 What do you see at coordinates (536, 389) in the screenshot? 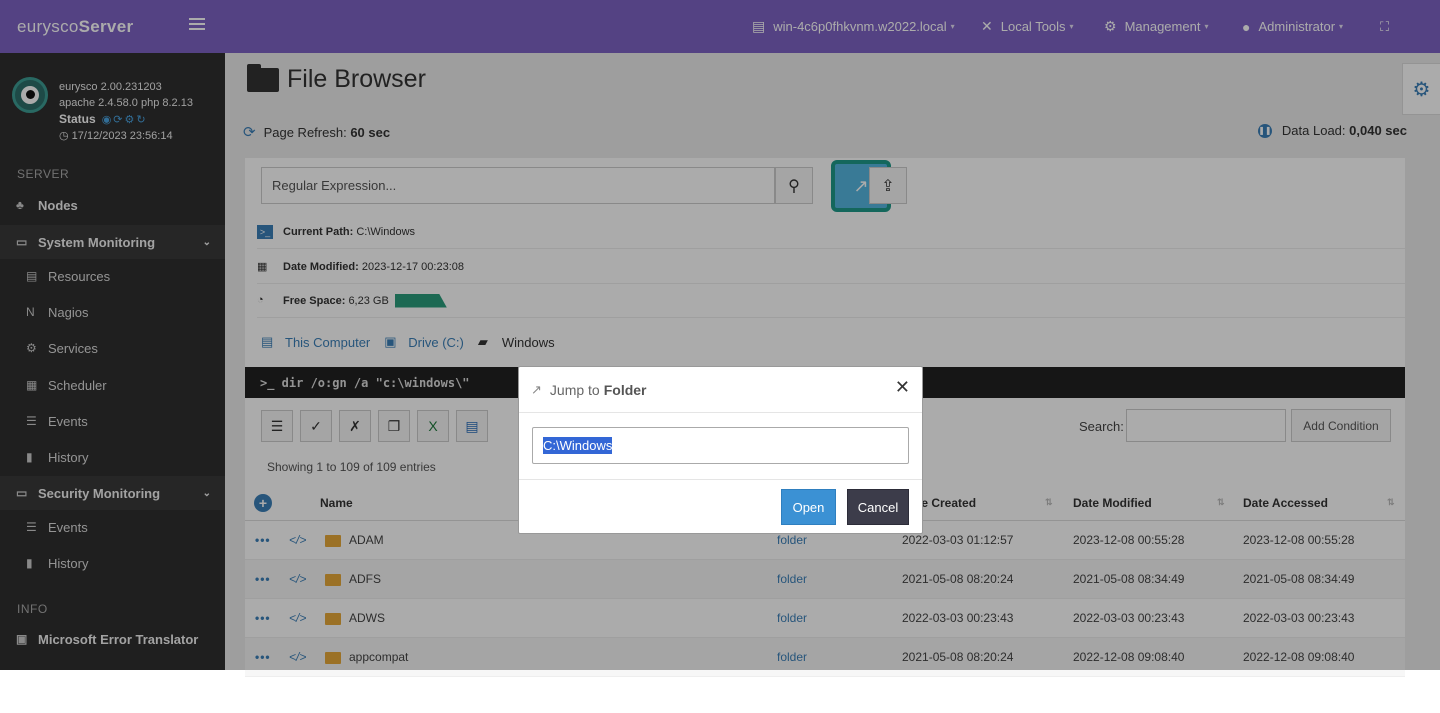
I see `share-icon: ↗` at bounding box center [536, 389].